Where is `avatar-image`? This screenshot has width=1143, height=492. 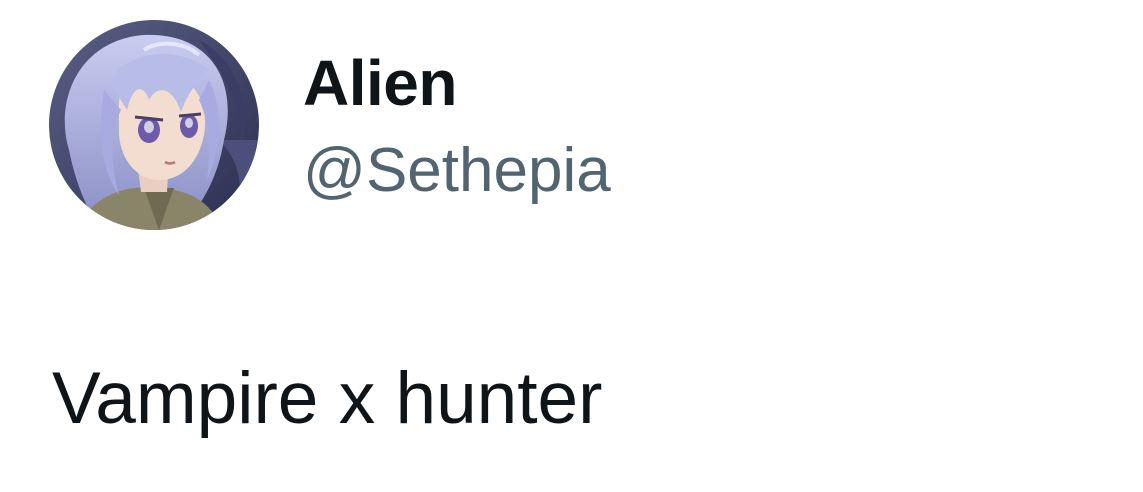
avatar-image is located at coordinates (154, 125).